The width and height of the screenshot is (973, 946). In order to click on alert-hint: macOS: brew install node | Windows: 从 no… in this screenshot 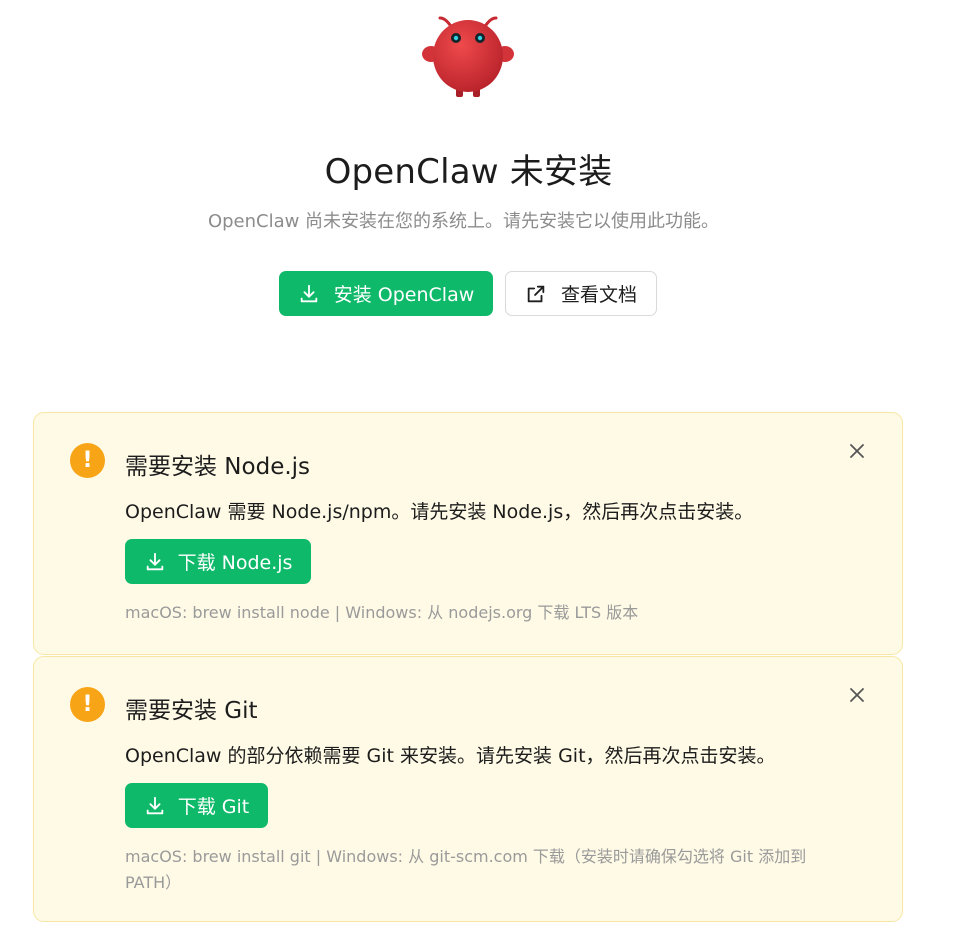, I will do `click(382, 612)`.